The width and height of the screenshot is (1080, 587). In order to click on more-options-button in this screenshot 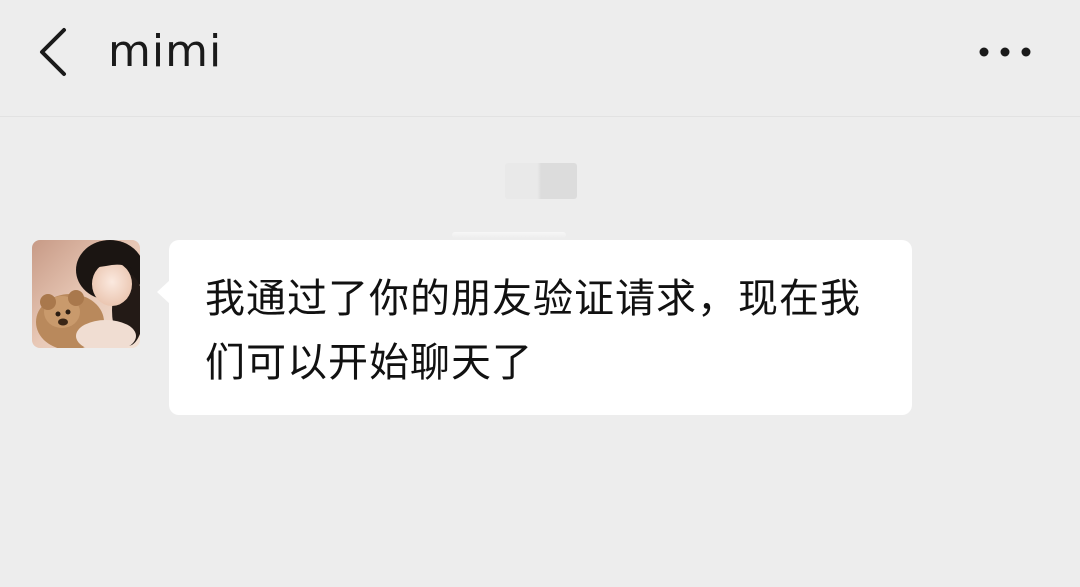, I will do `click(1007, 52)`.